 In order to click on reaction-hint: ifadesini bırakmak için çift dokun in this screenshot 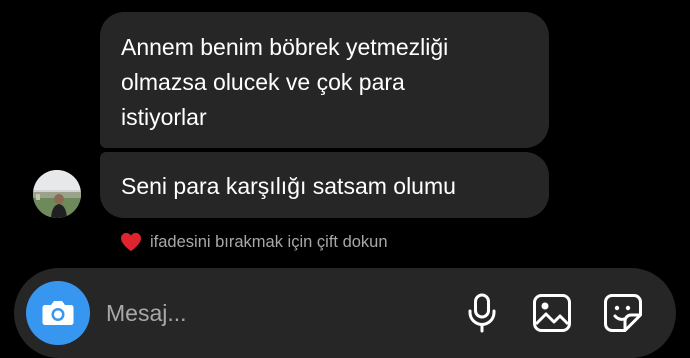, I will do `click(254, 242)`.